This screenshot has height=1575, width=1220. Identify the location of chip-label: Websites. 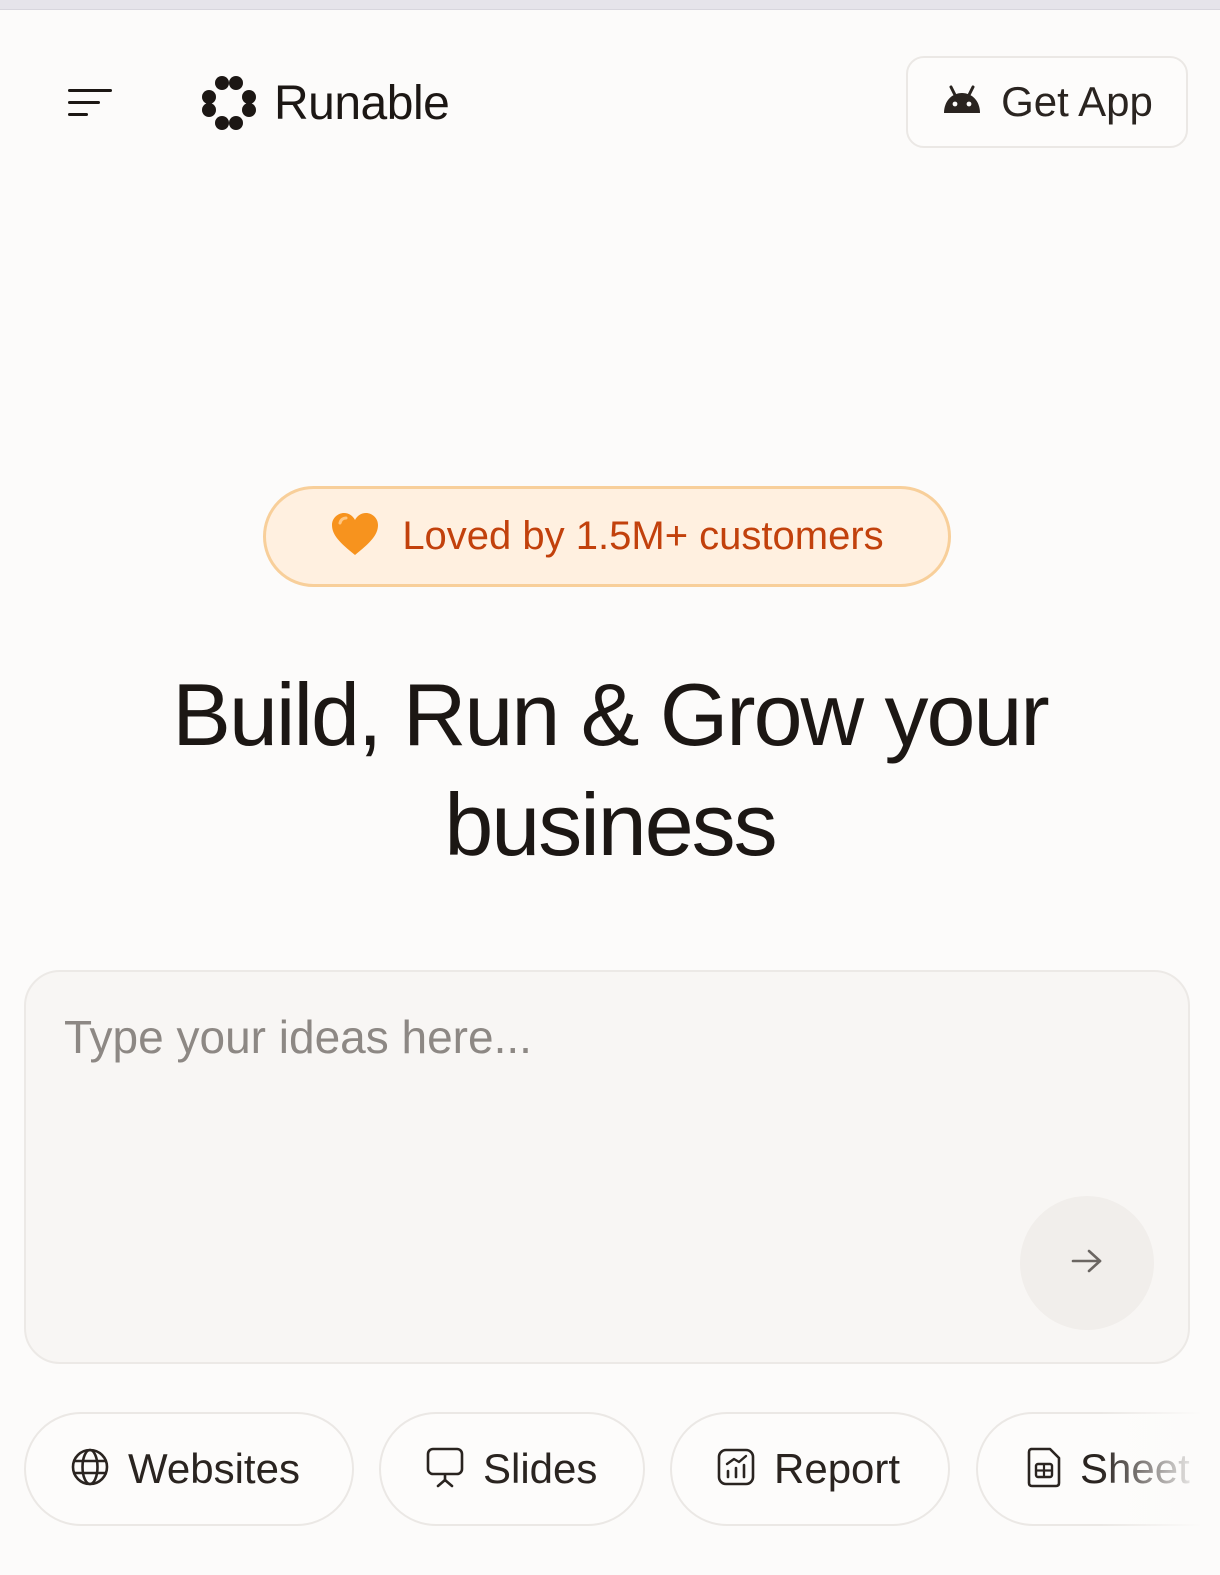
(214, 1468).